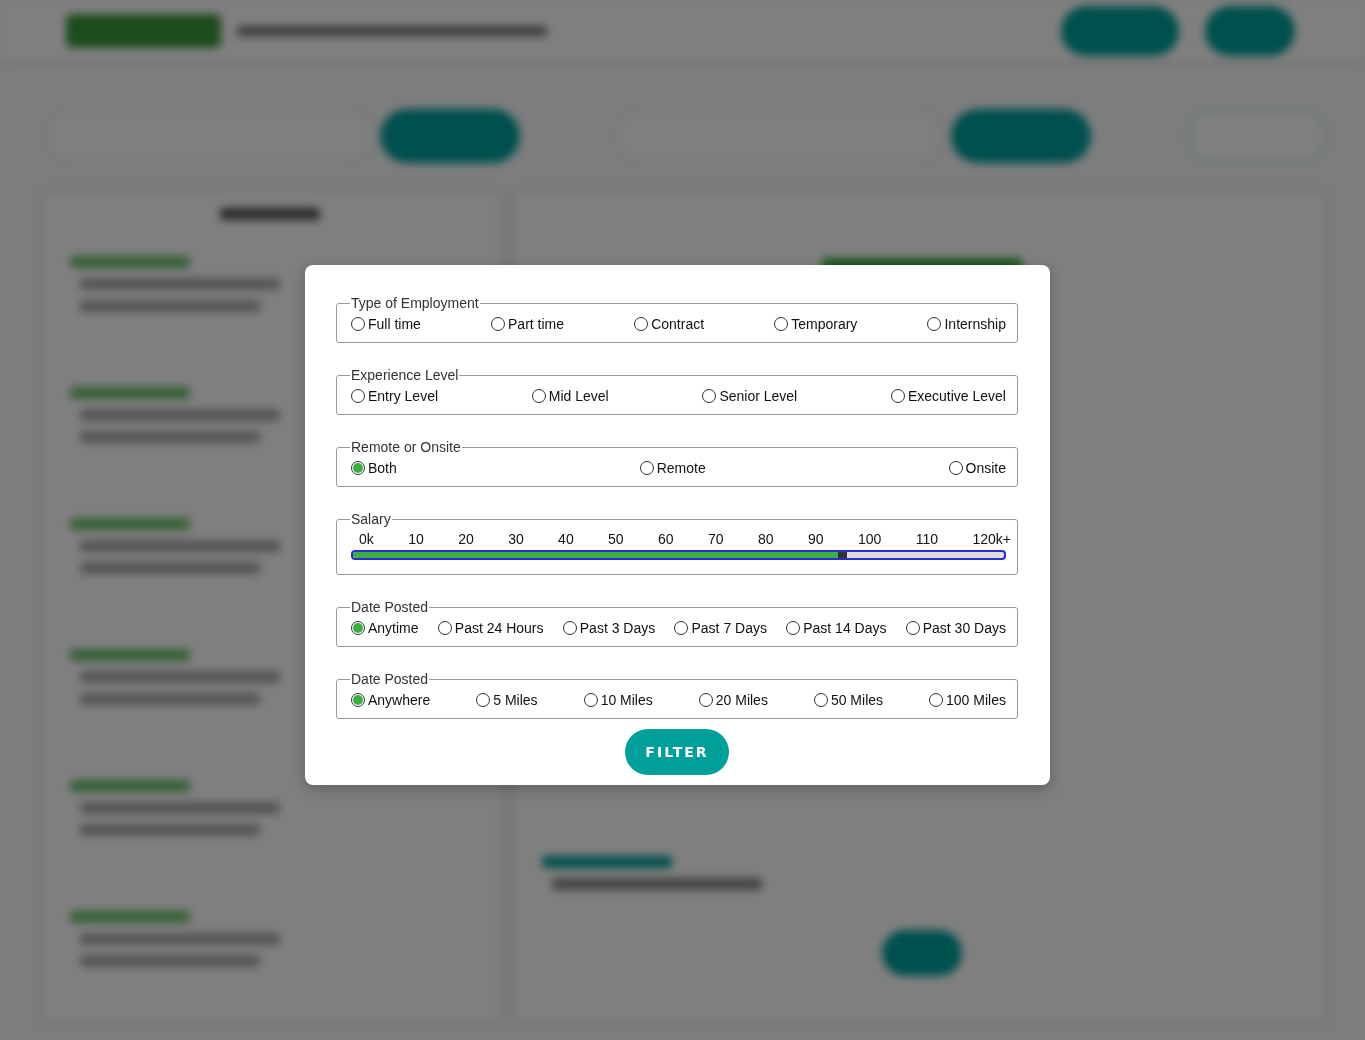  What do you see at coordinates (964, 628) in the screenshot?
I see `option-label: Past 30 Days` at bounding box center [964, 628].